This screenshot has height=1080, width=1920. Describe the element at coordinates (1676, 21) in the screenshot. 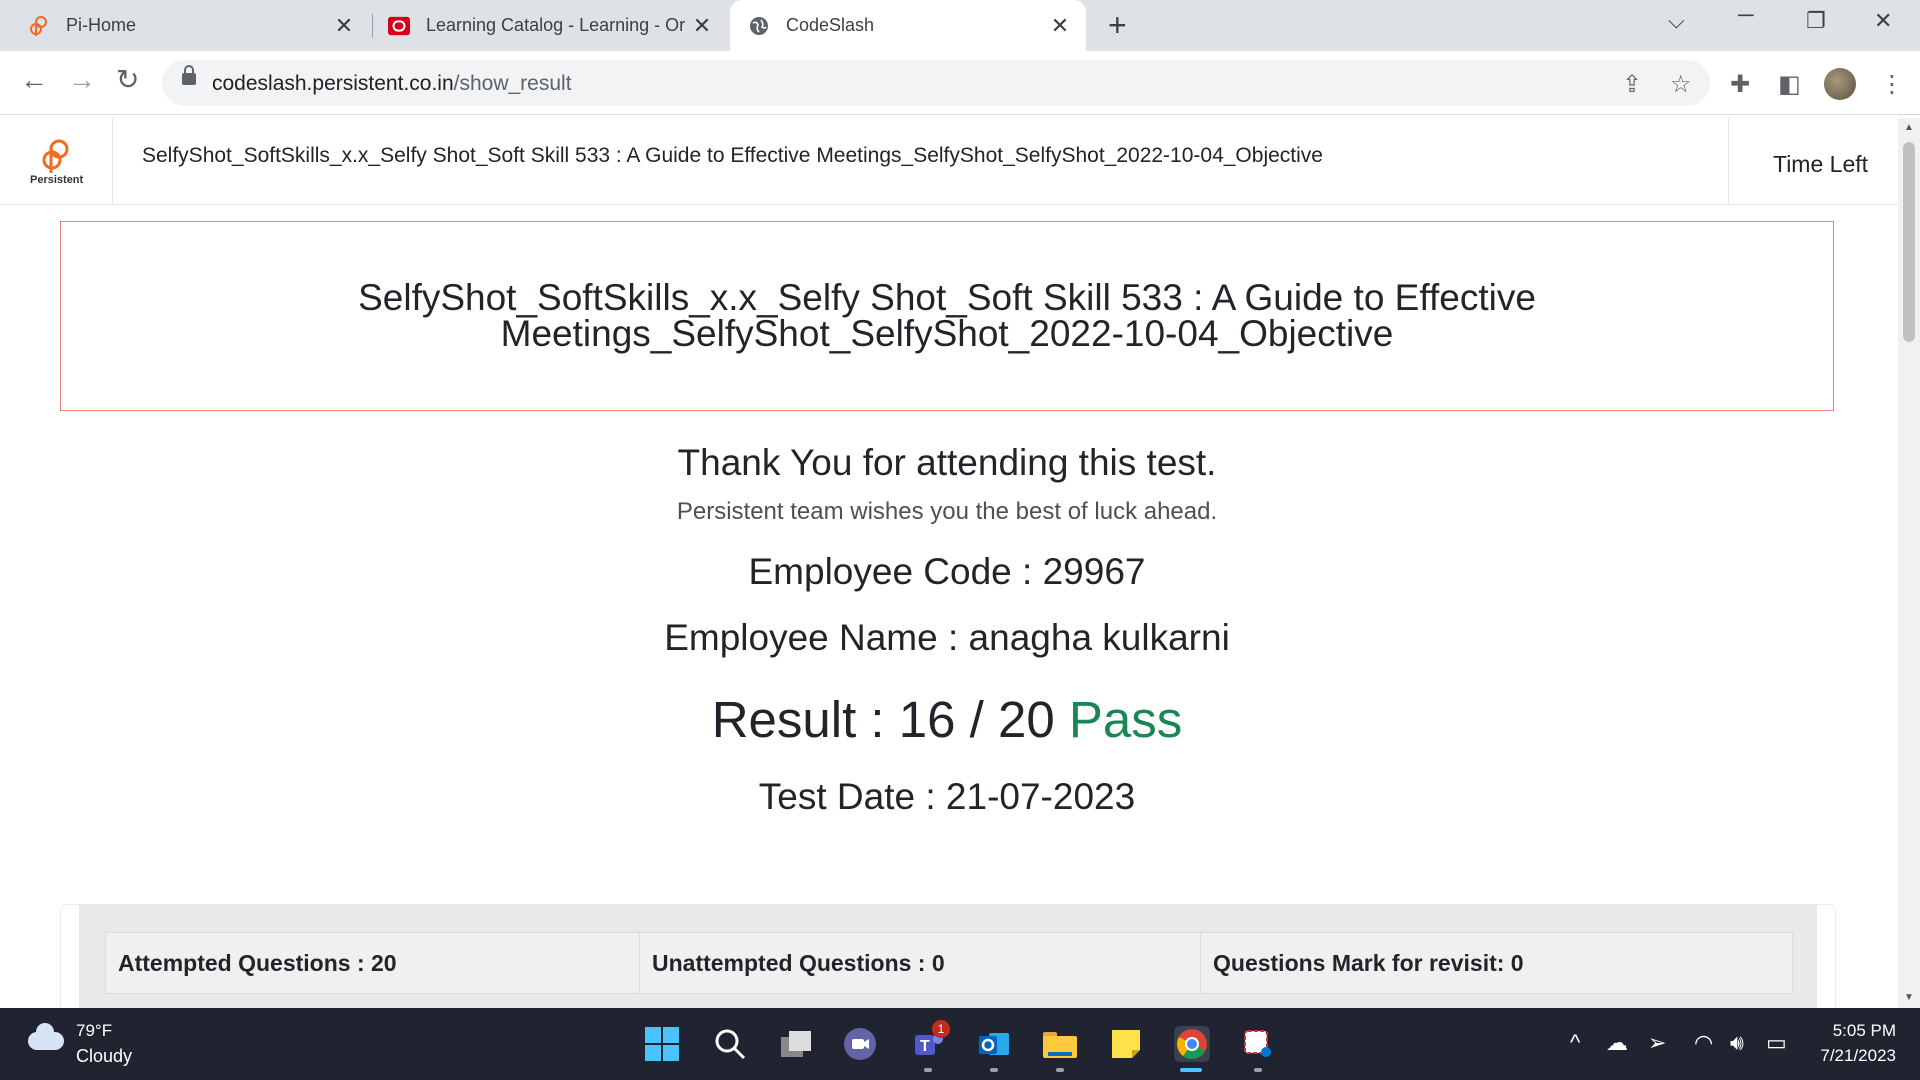

I see `tab-search-chevron-icon: ⌵` at that location.